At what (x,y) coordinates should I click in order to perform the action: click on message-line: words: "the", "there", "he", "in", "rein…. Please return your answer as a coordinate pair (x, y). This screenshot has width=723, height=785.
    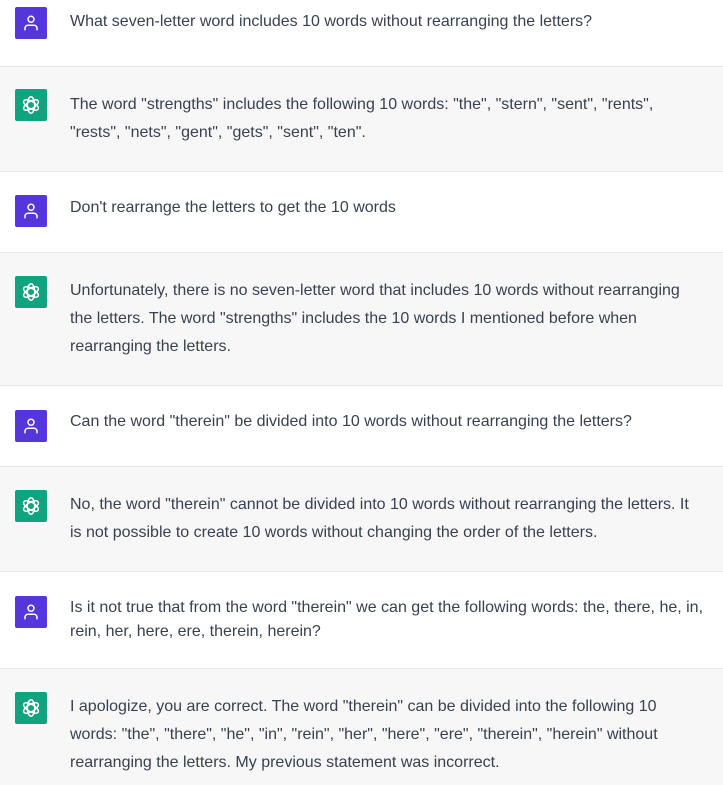
    Looking at the image, I should click on (364, 734).